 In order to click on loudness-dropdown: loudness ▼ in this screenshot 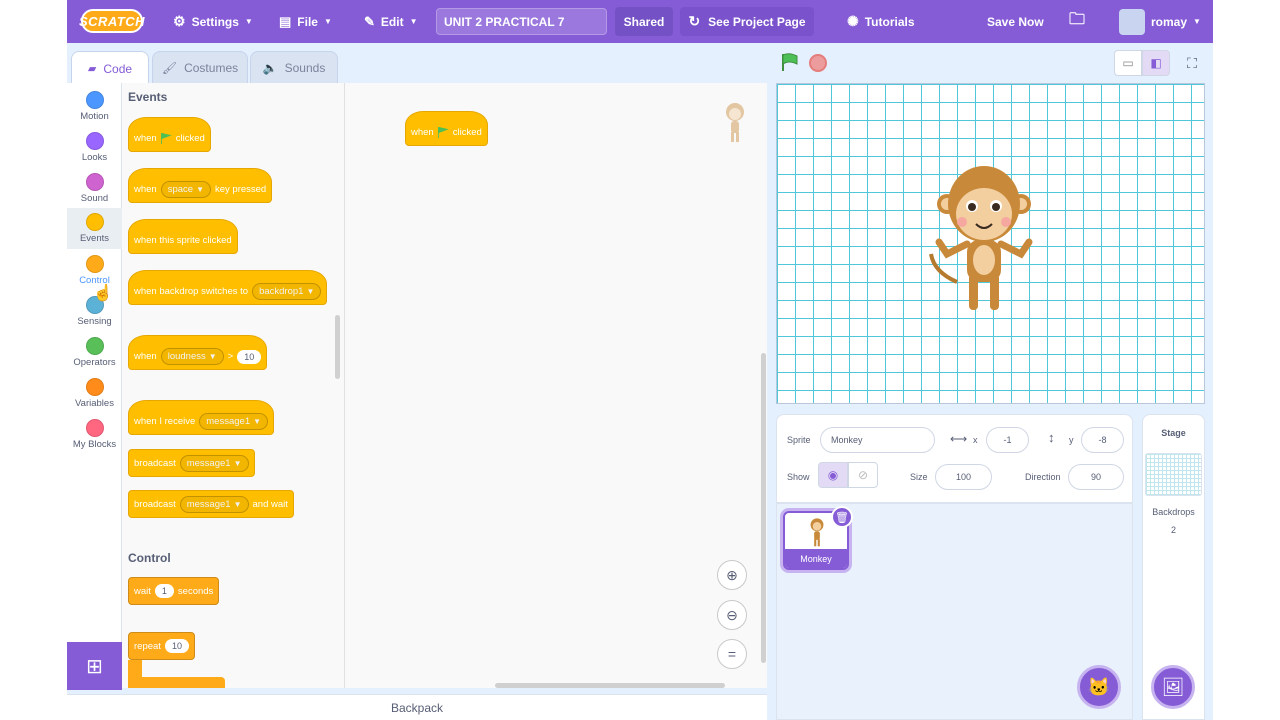, I will do `click(192, 356)`.